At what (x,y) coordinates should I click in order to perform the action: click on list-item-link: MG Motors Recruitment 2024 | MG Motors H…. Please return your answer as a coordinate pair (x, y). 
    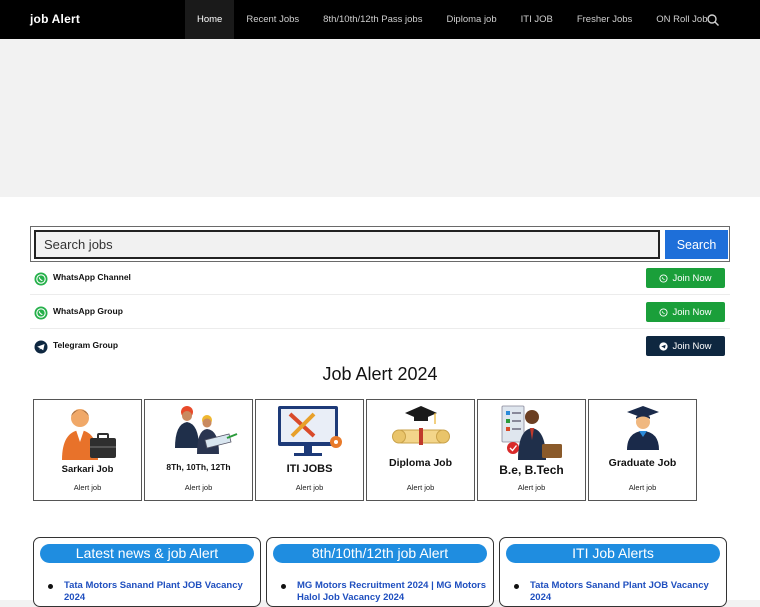
    Looking at the image, I should click on (391, 591).